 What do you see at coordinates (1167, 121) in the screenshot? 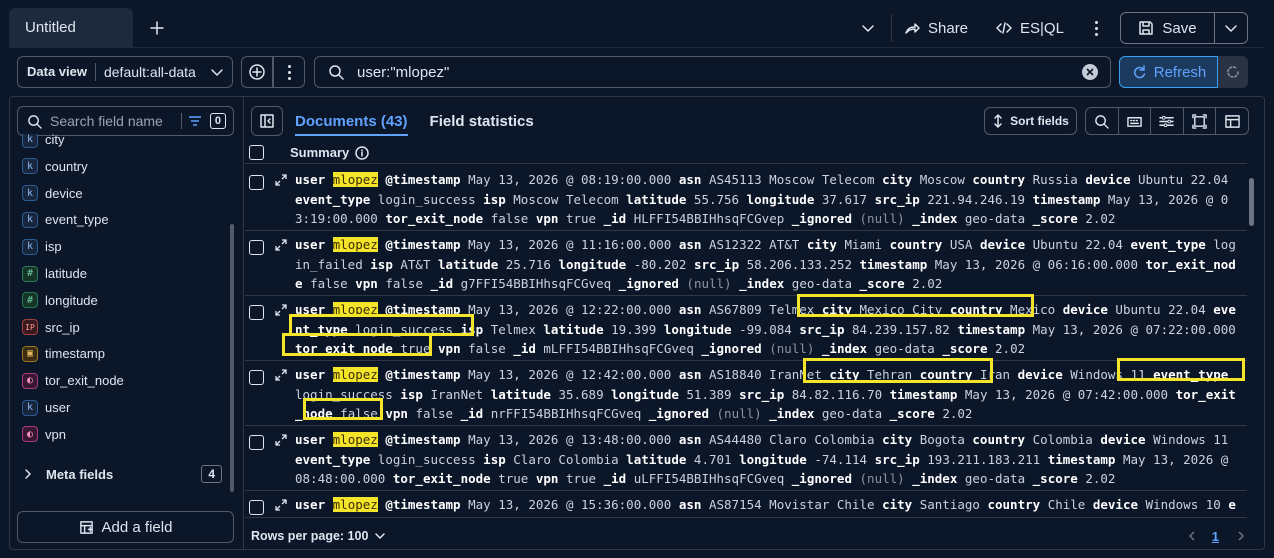
I see `row-settings-button` at bounding box center [1167, 121].